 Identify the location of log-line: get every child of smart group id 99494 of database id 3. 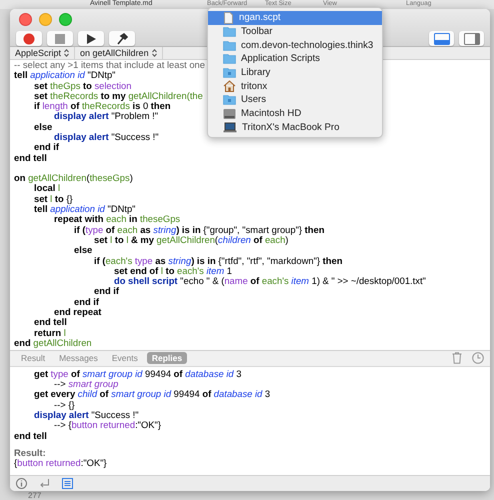
(151, 394).